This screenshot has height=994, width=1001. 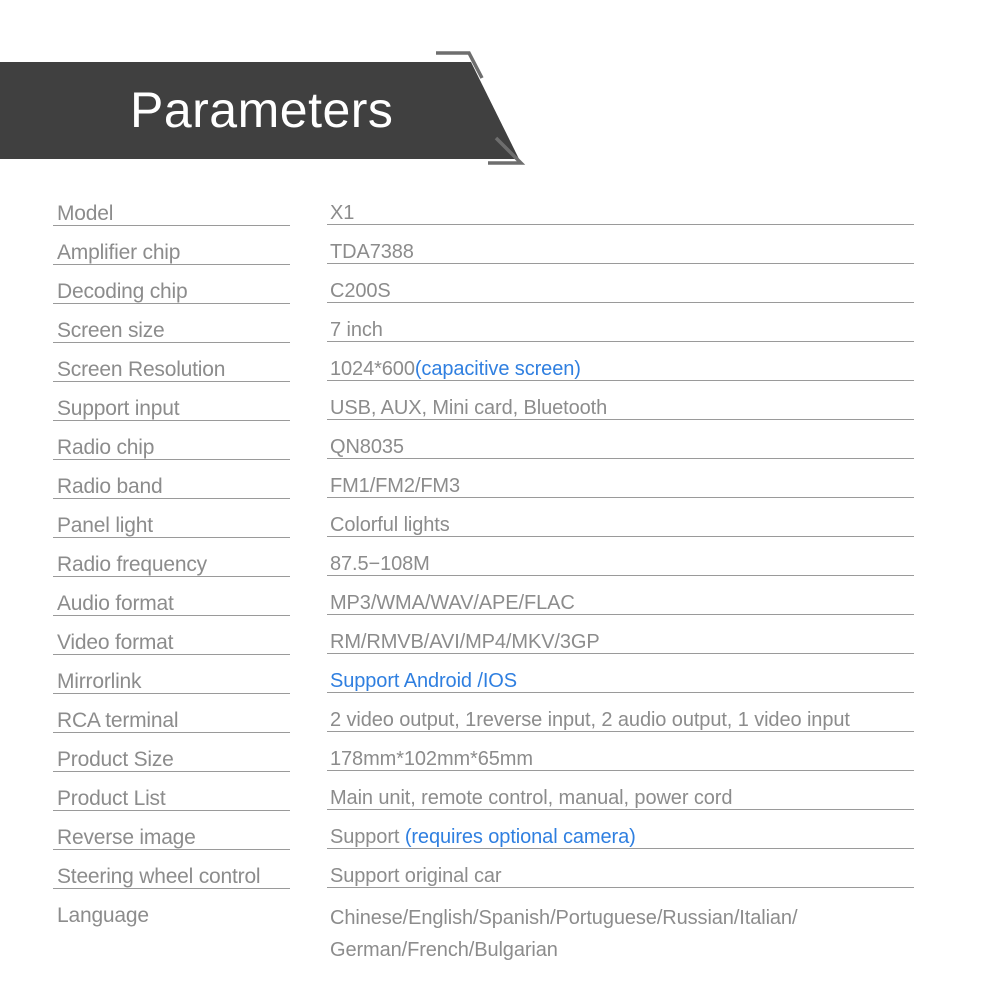 I want to click on spec-label: Amplifier chip, so click(x=145, y=250).